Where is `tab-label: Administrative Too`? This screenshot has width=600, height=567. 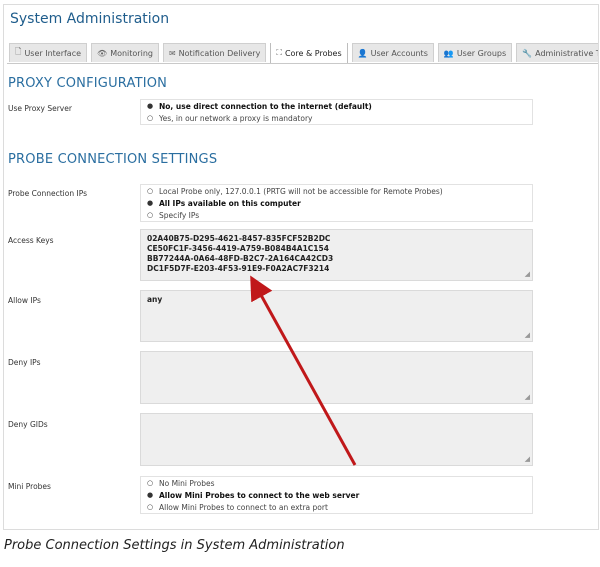 tab-label: Administrative Too is located at coordinates (566, 53).